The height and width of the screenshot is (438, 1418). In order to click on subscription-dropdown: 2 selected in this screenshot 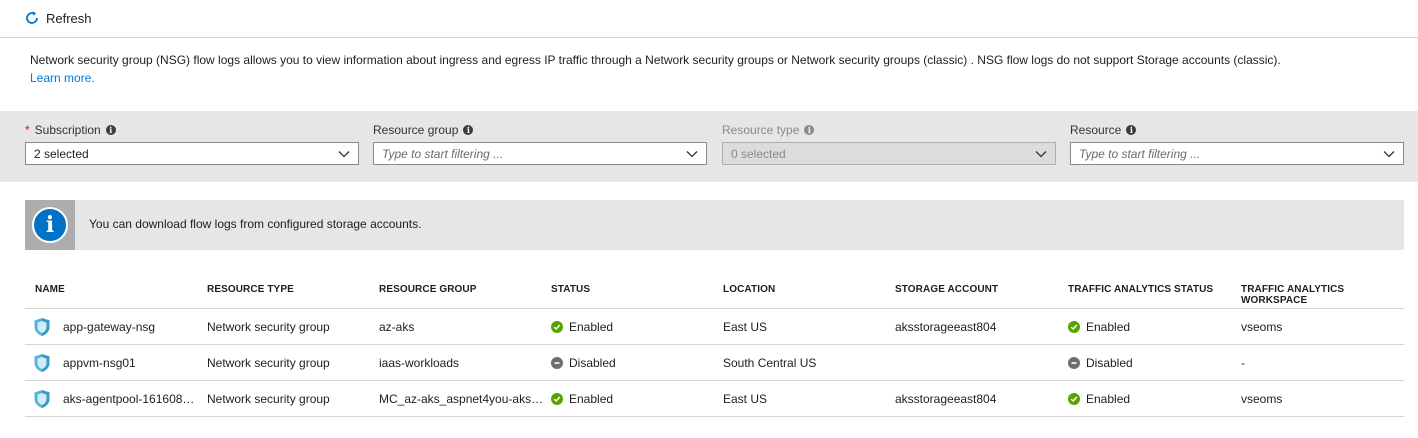, I will do `click(192, 153)`.